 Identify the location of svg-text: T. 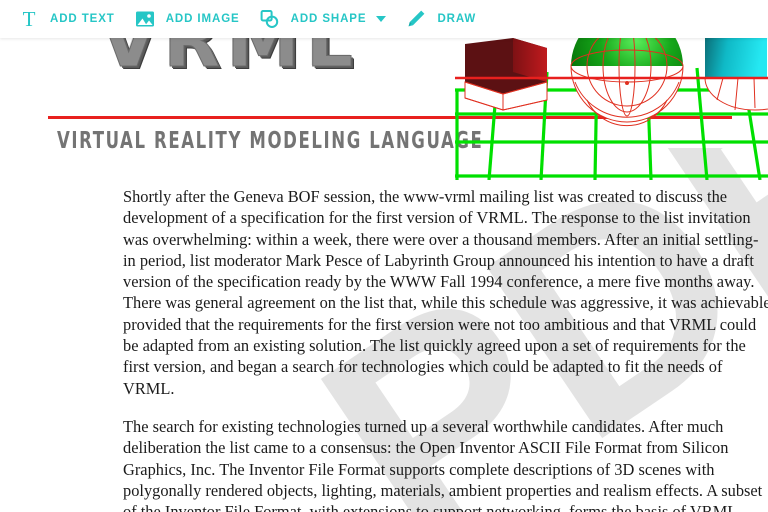
(29, 19).